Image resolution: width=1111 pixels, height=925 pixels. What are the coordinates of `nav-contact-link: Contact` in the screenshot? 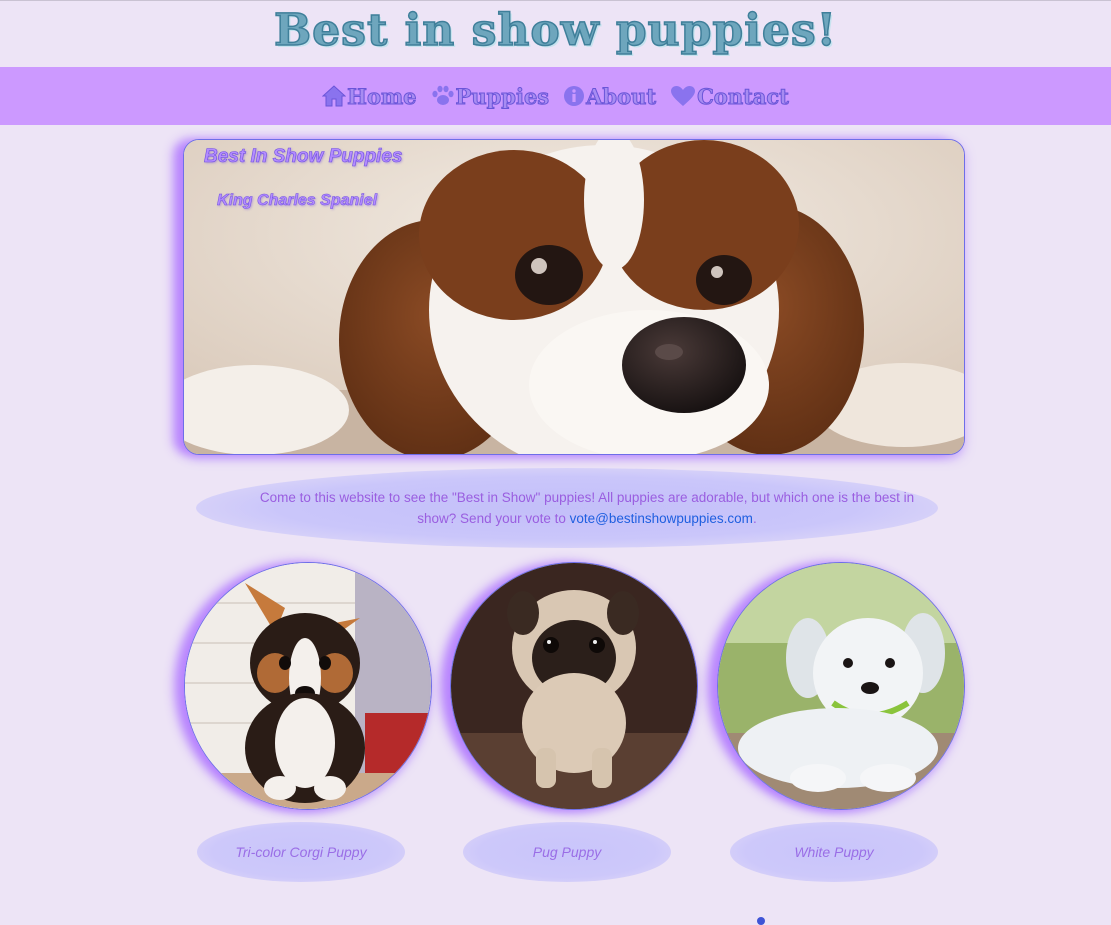 It's located at (730, 96).